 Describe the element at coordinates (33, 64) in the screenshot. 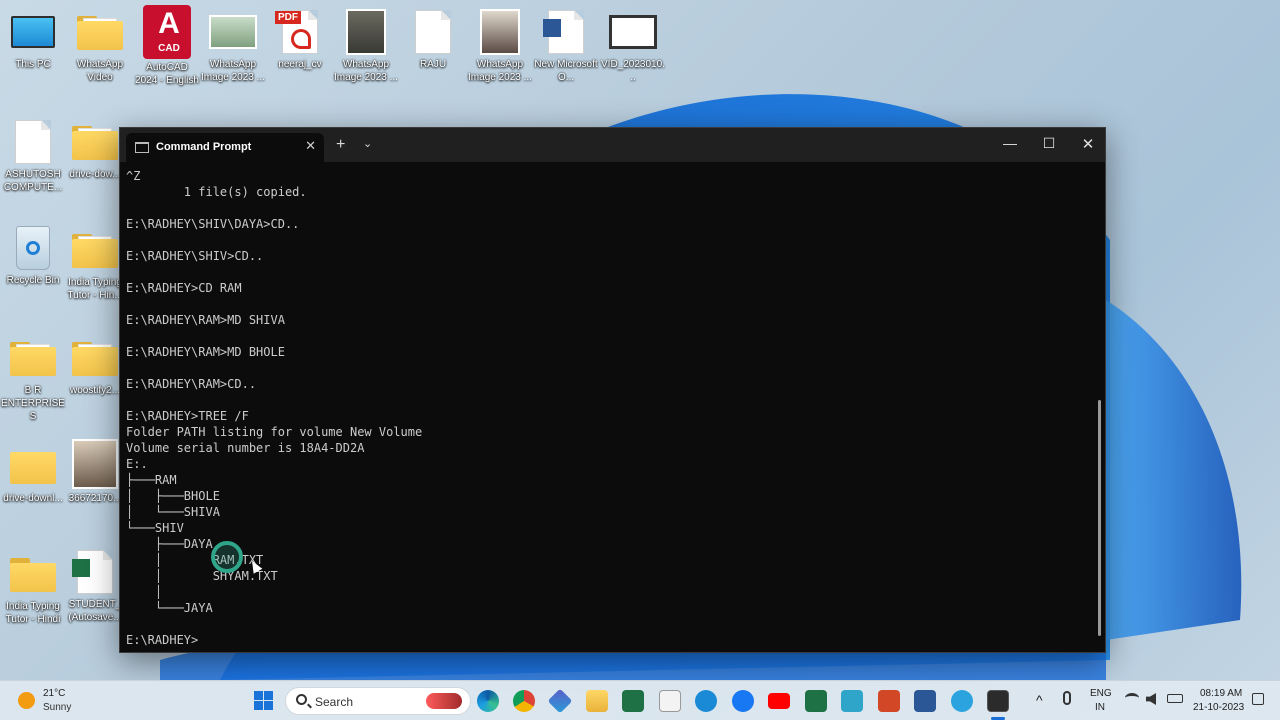

I see `desktop-icon-label: This PC` at that location.